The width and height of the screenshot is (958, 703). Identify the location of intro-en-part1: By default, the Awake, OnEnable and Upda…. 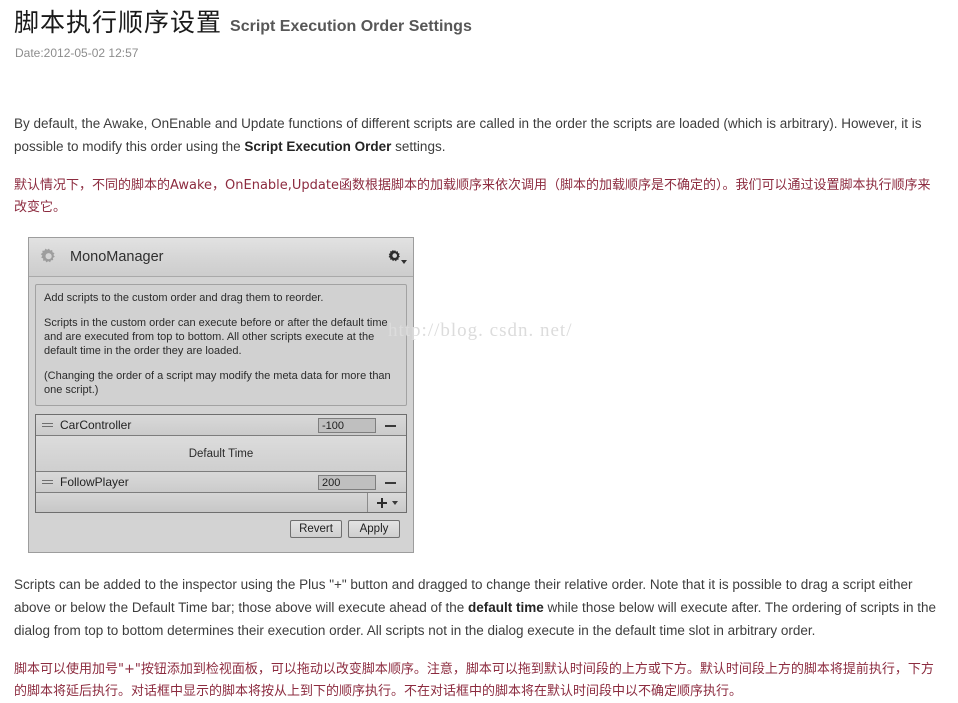
(468, 135).